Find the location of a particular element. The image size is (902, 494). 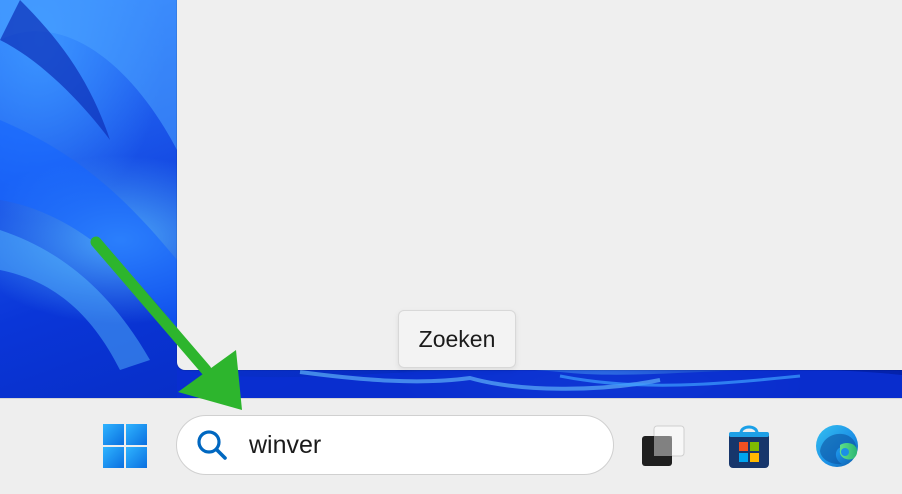

start-button is located at coordinates (125, 446).